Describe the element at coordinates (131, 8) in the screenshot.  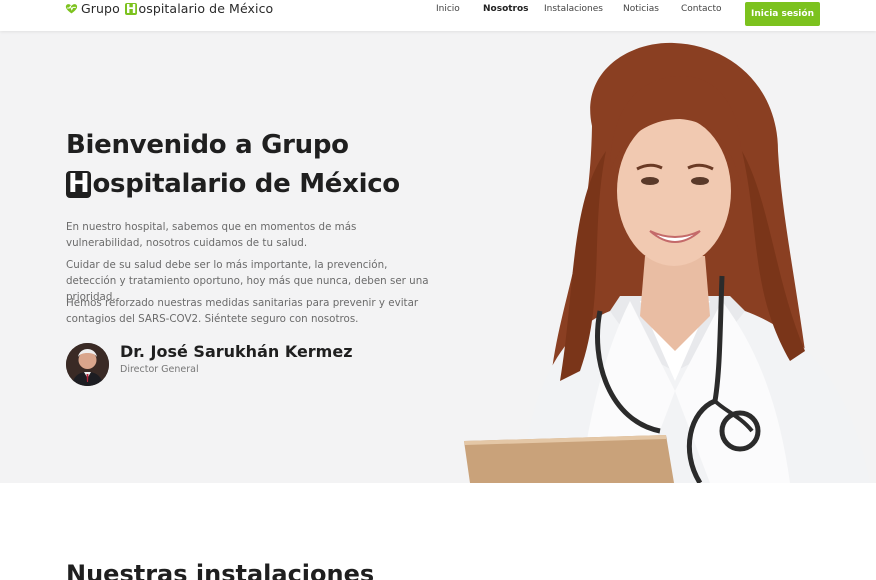
I see `brand-h-mark: H` at that location.